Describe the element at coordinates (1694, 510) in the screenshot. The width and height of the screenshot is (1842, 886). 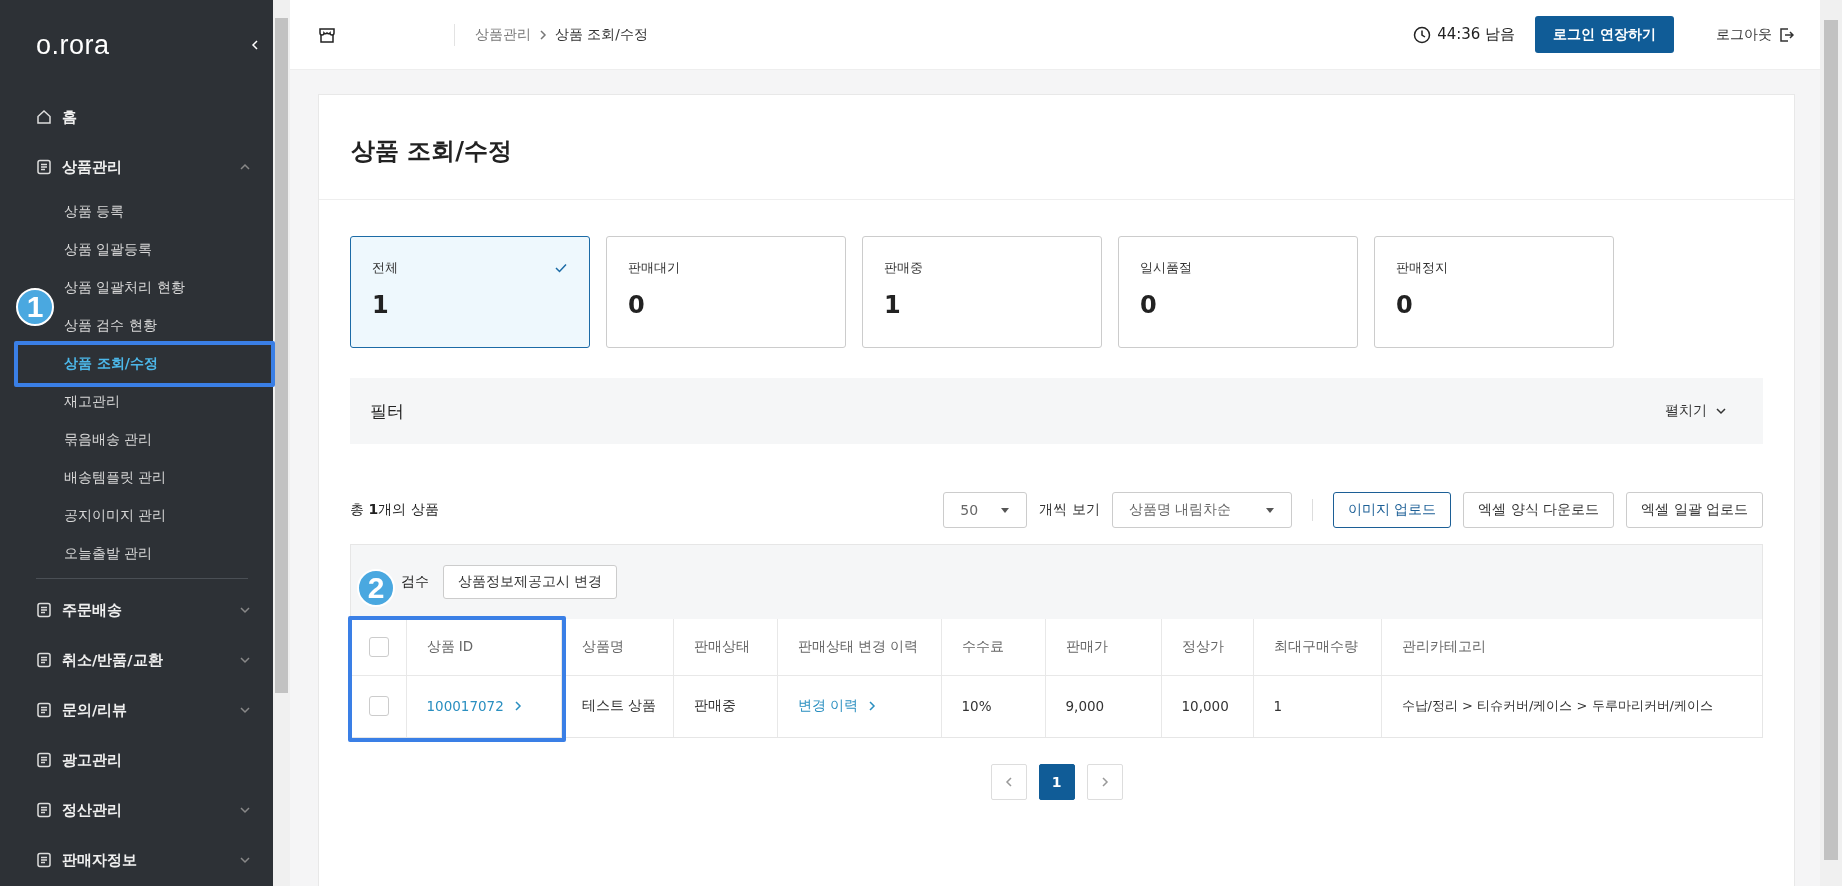
I see `toolbar-button: 엑셀 일괄 업로드` at that location.